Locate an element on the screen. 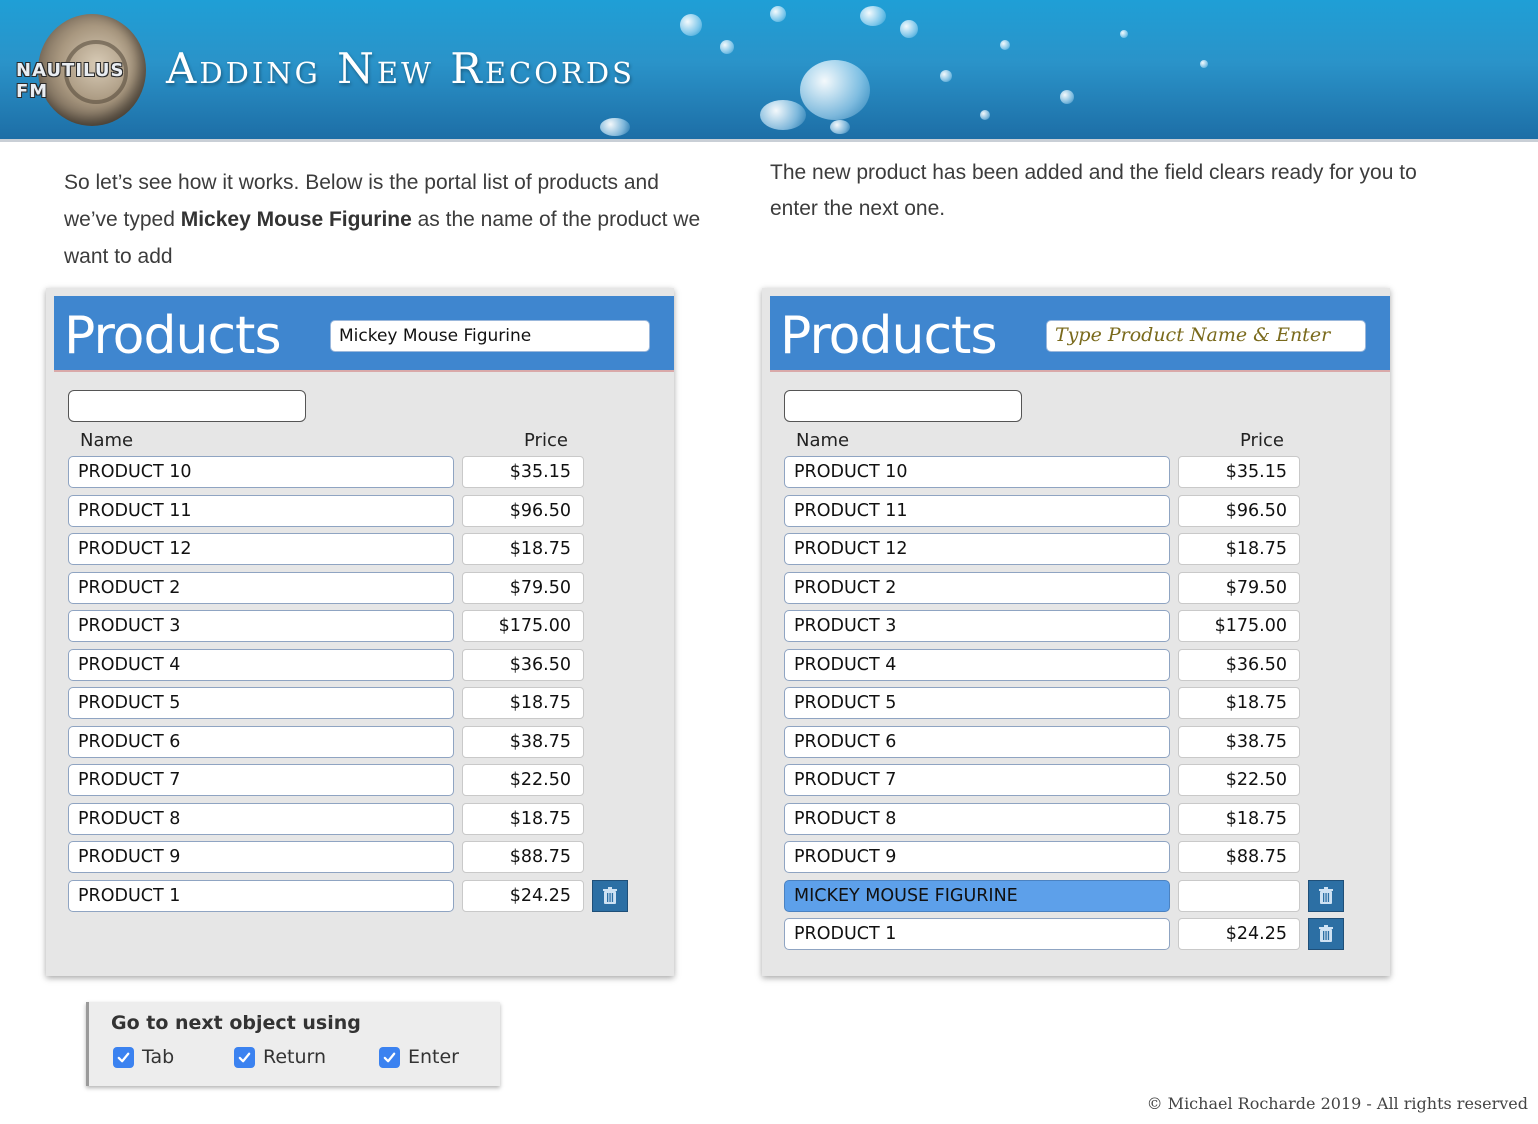 This screenshot has height=1124, width=1538. product-name-field: MICKEY MOUSE FIGURINE is located at coordinates (977, 895).